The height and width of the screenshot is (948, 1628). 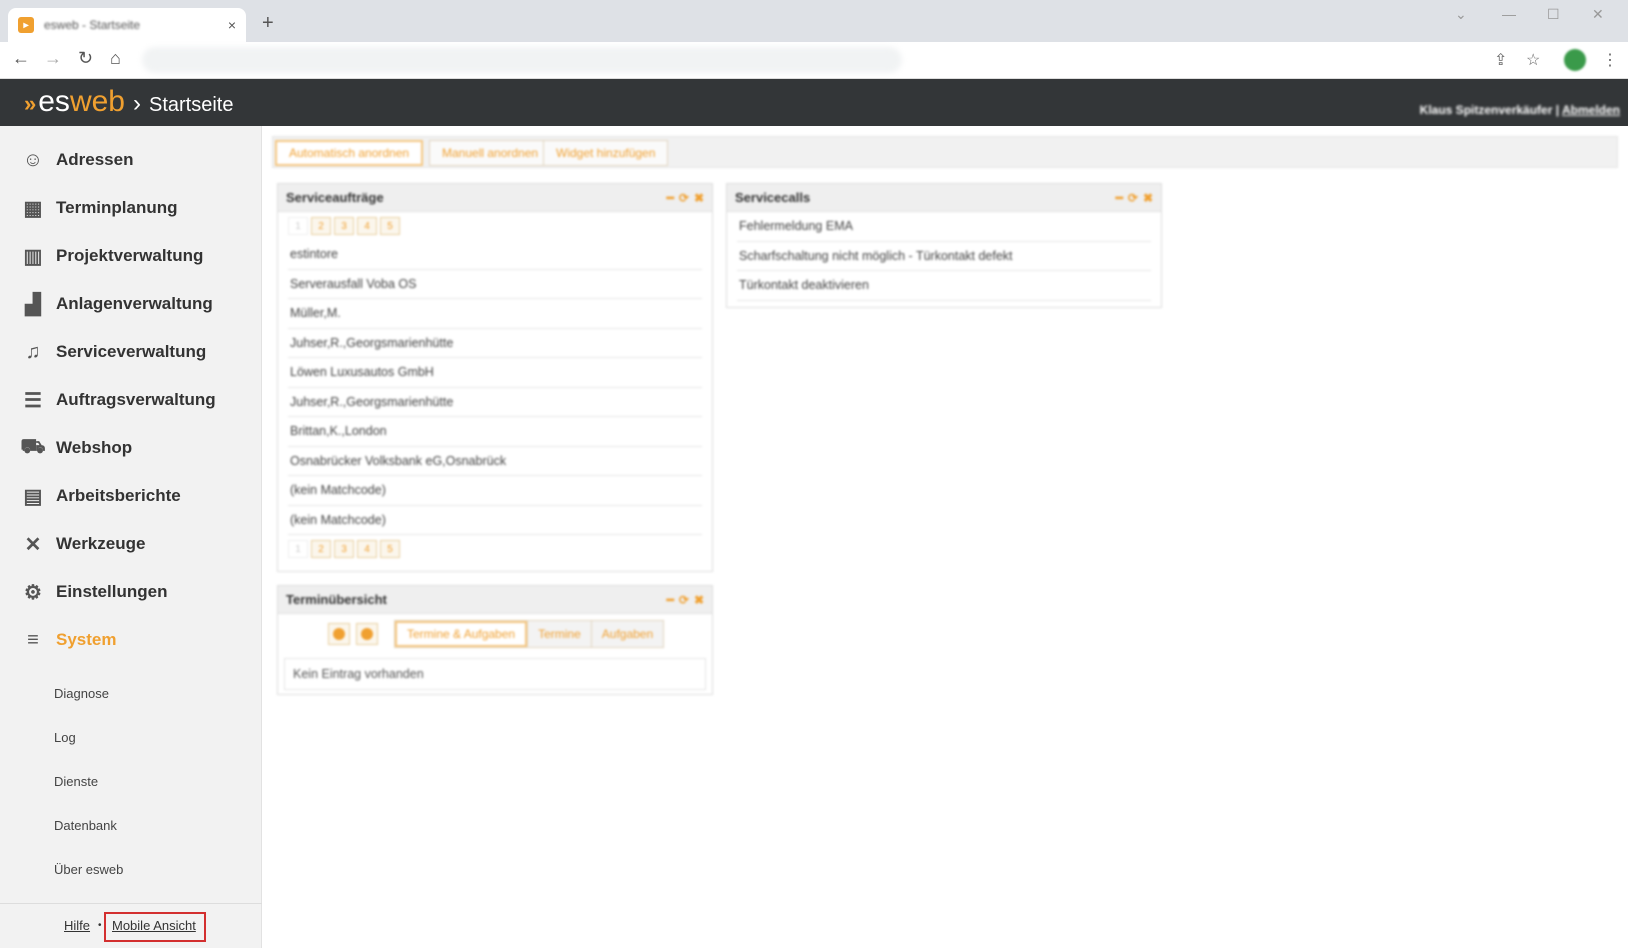 What do you see at coordinates (33, 304) in the screenshot?
I see `factory-icon: ▟` at bounding box center [33, 304].